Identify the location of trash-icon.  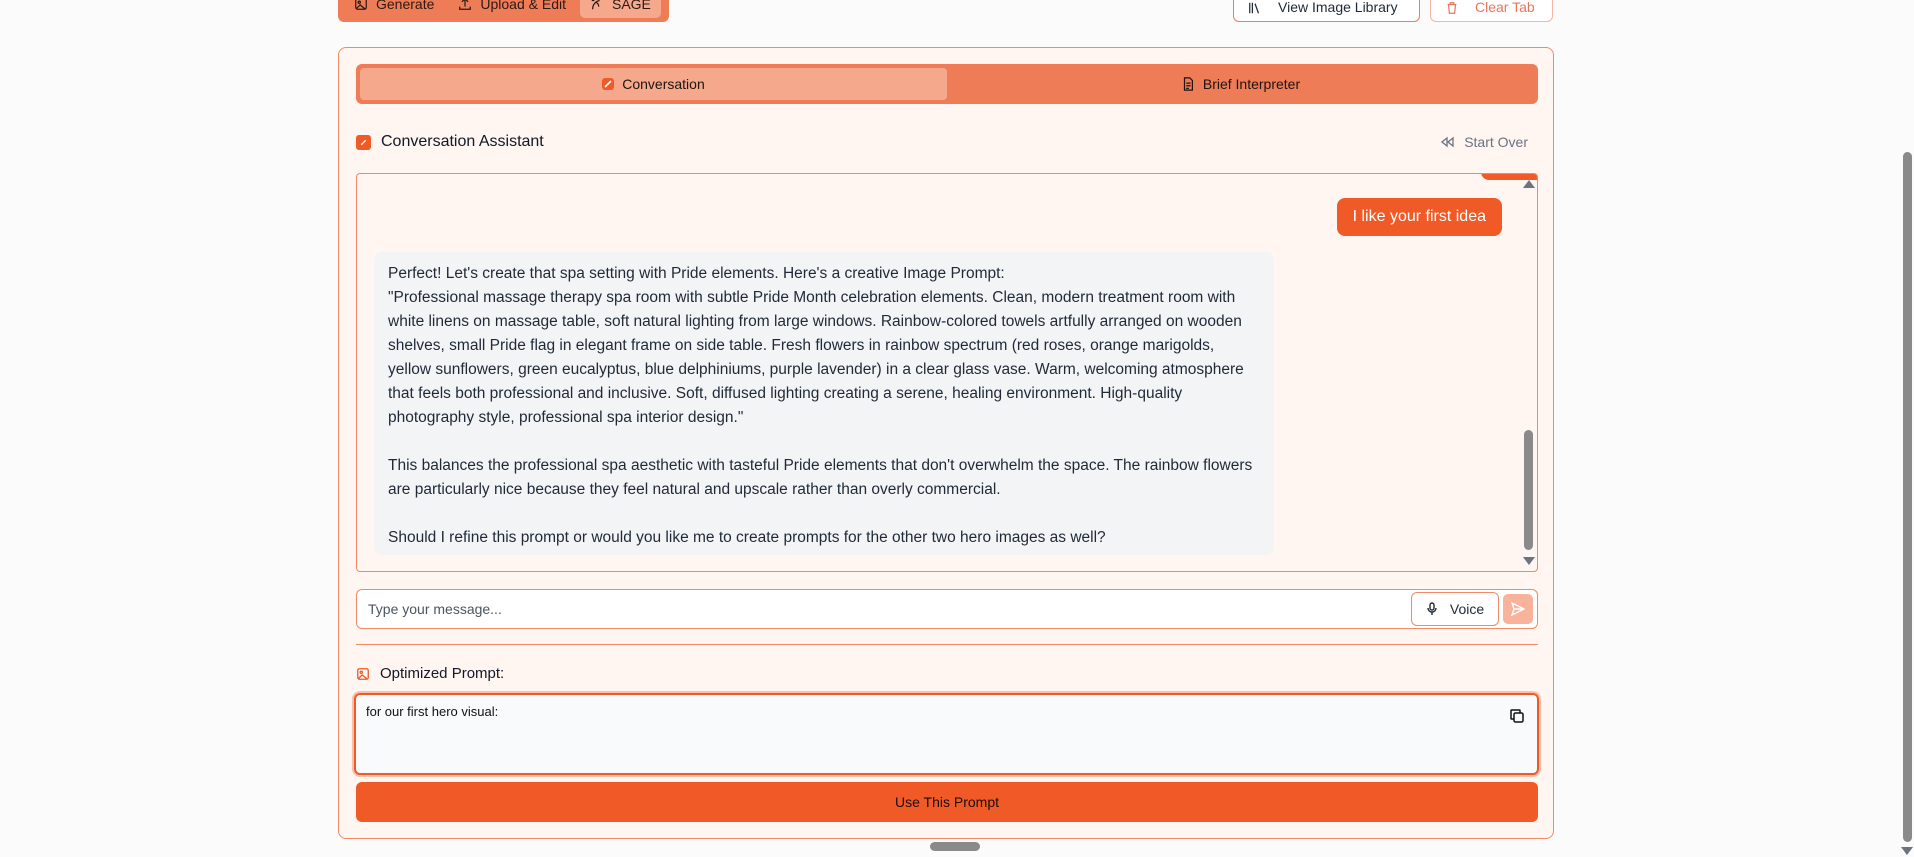
(1452, 8).